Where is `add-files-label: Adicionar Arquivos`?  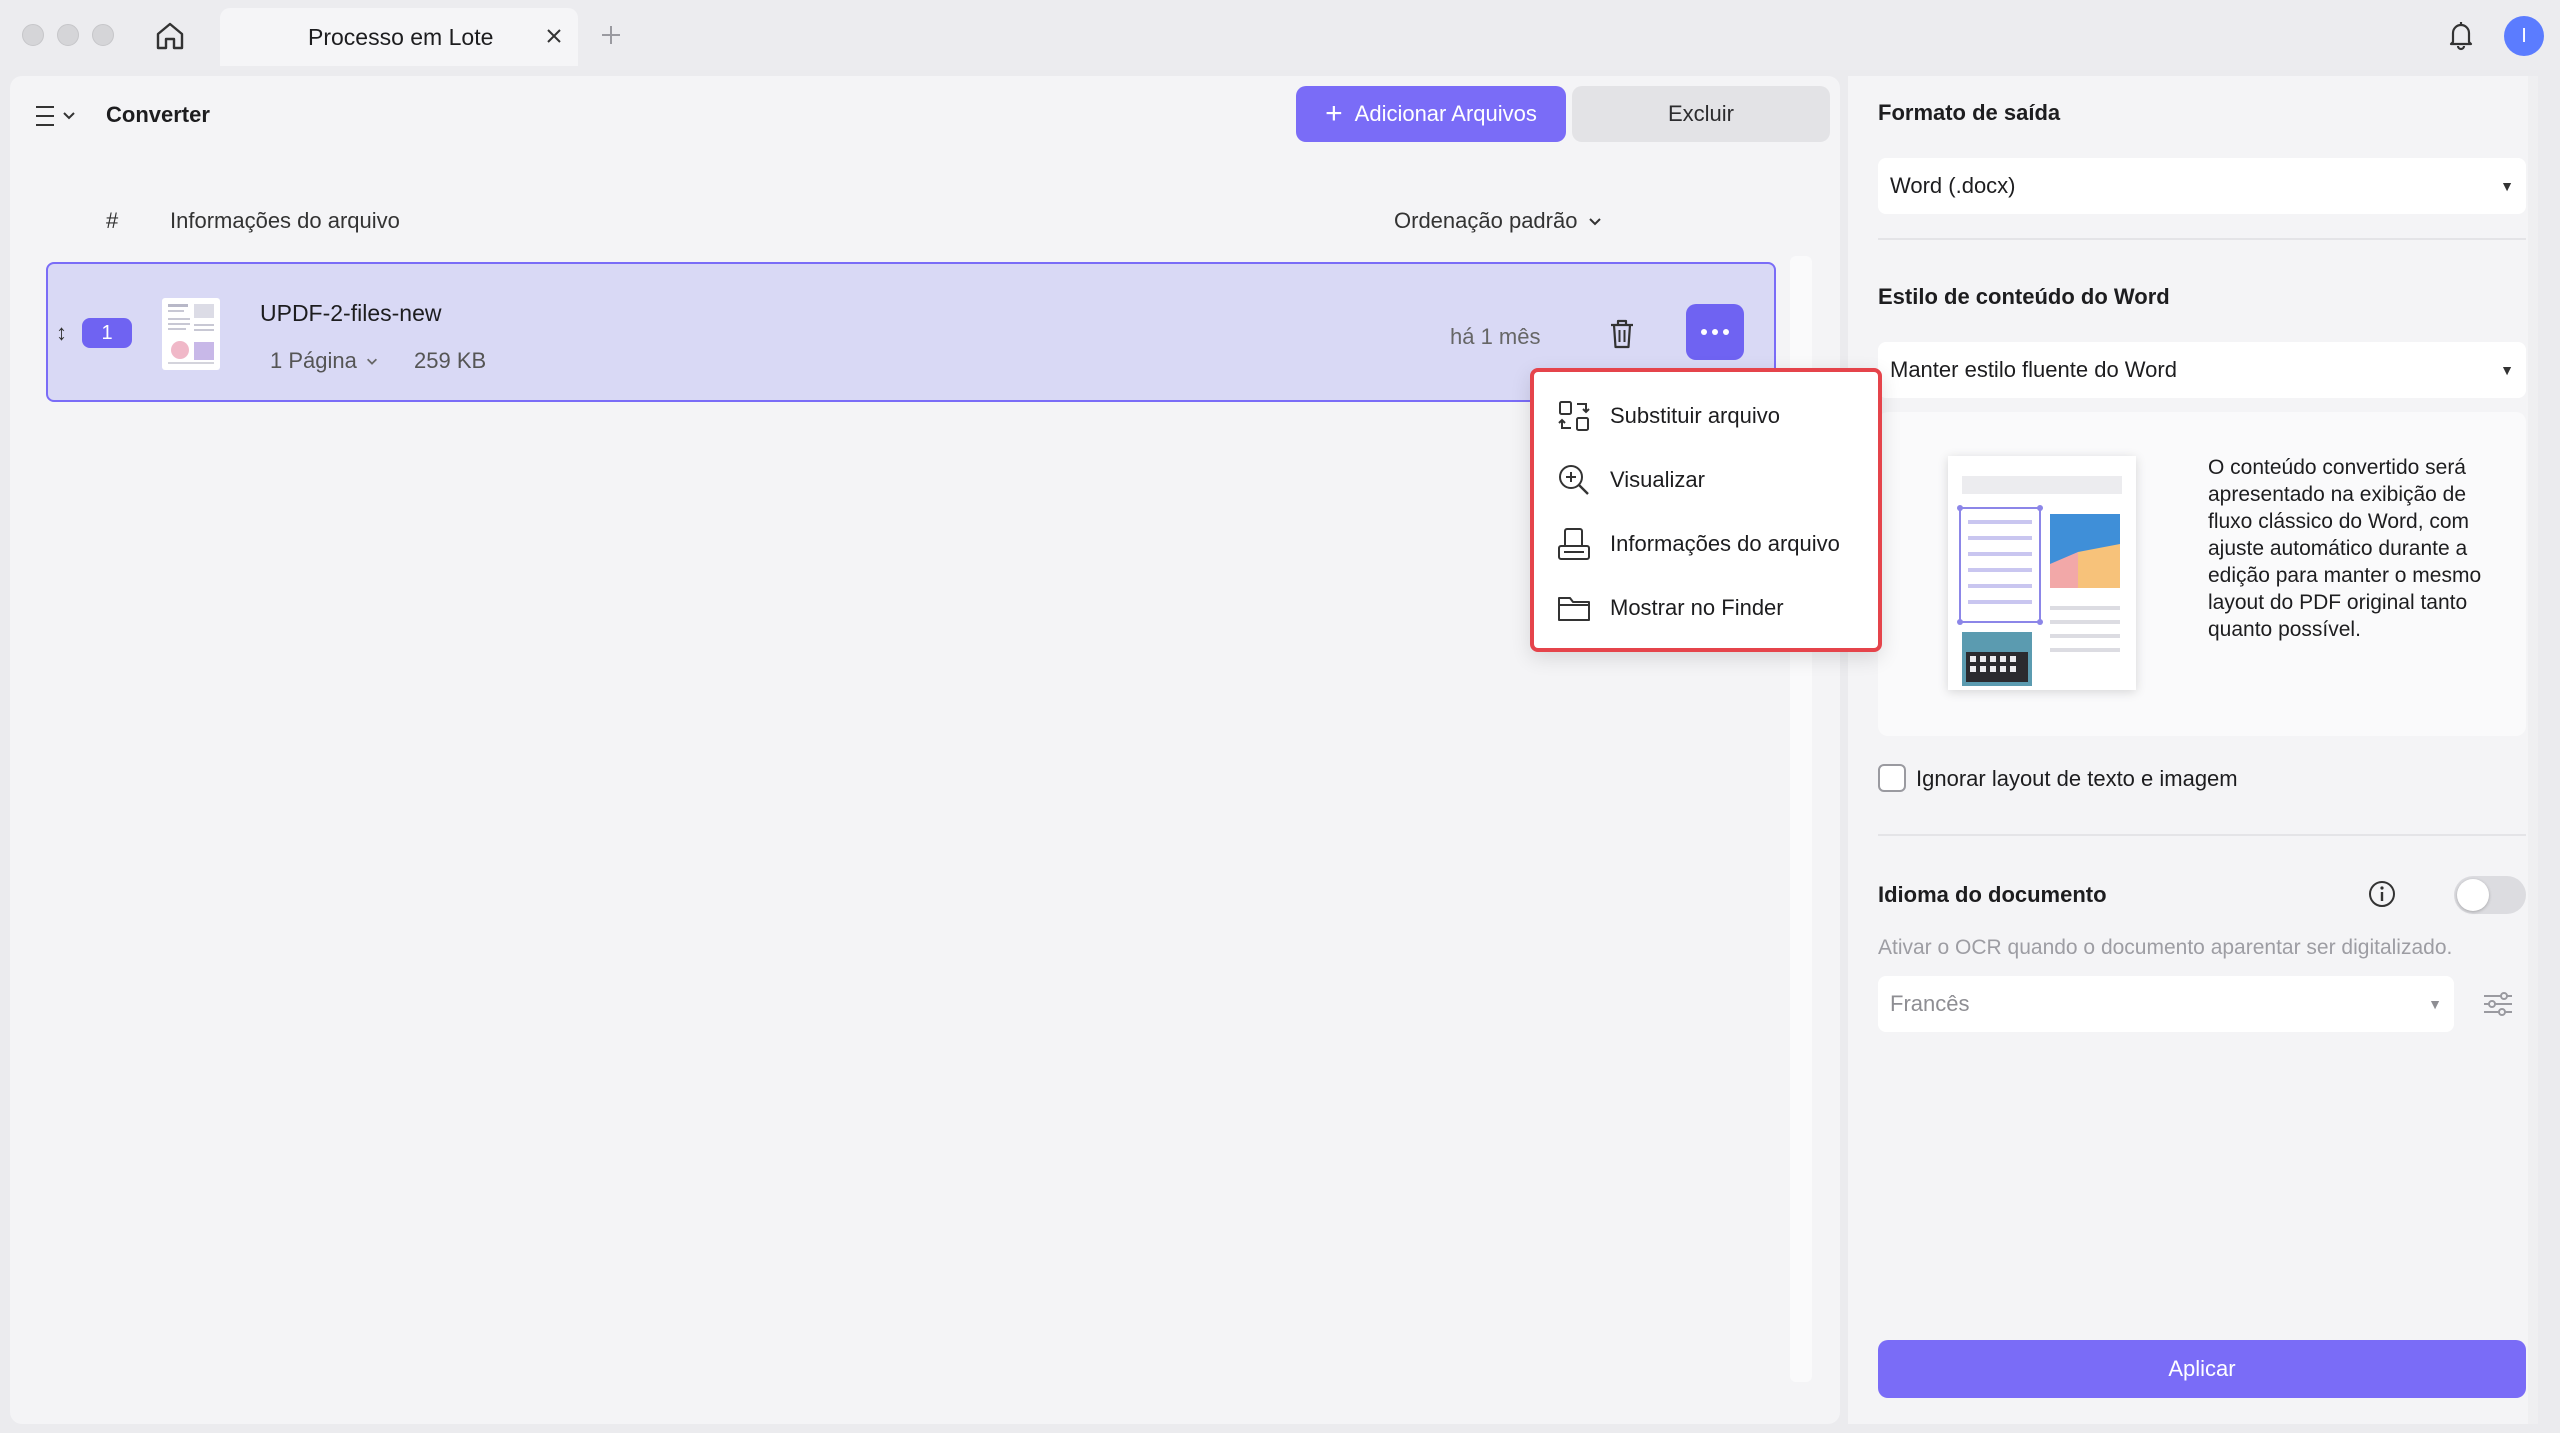
add-files-label: Adicionar Arquivos is located at coordinates (1445, 113).